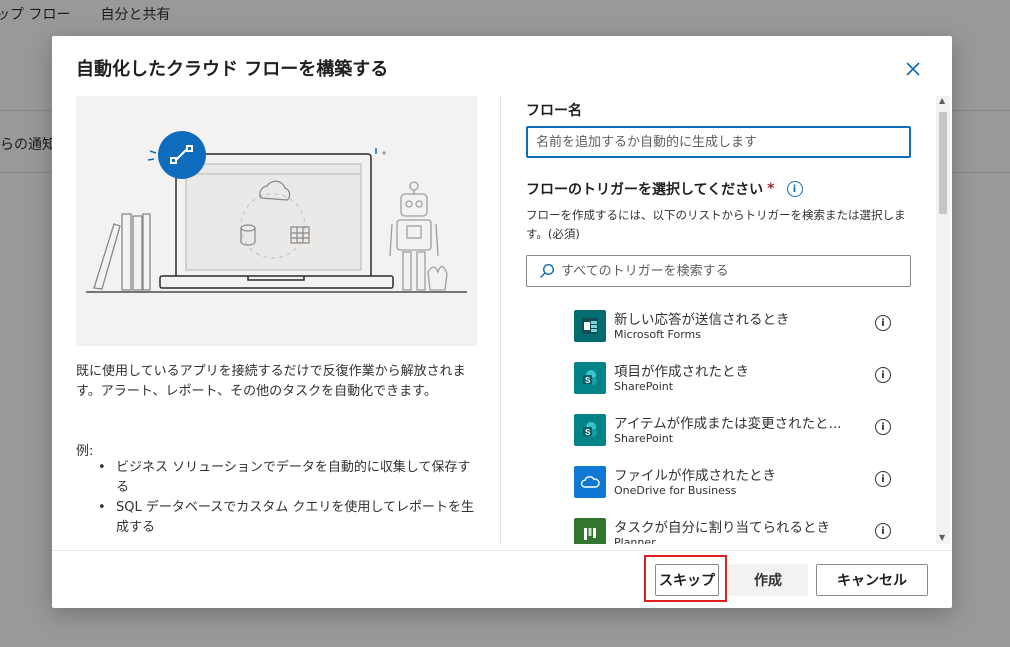 The width and height of the screenshot is (1010, 647). Describe the element at coordinates (288, 478) in the screenshot. I see `list-item: ビジネス ソリューションでデータを自動的に収集して保存する` at that location.